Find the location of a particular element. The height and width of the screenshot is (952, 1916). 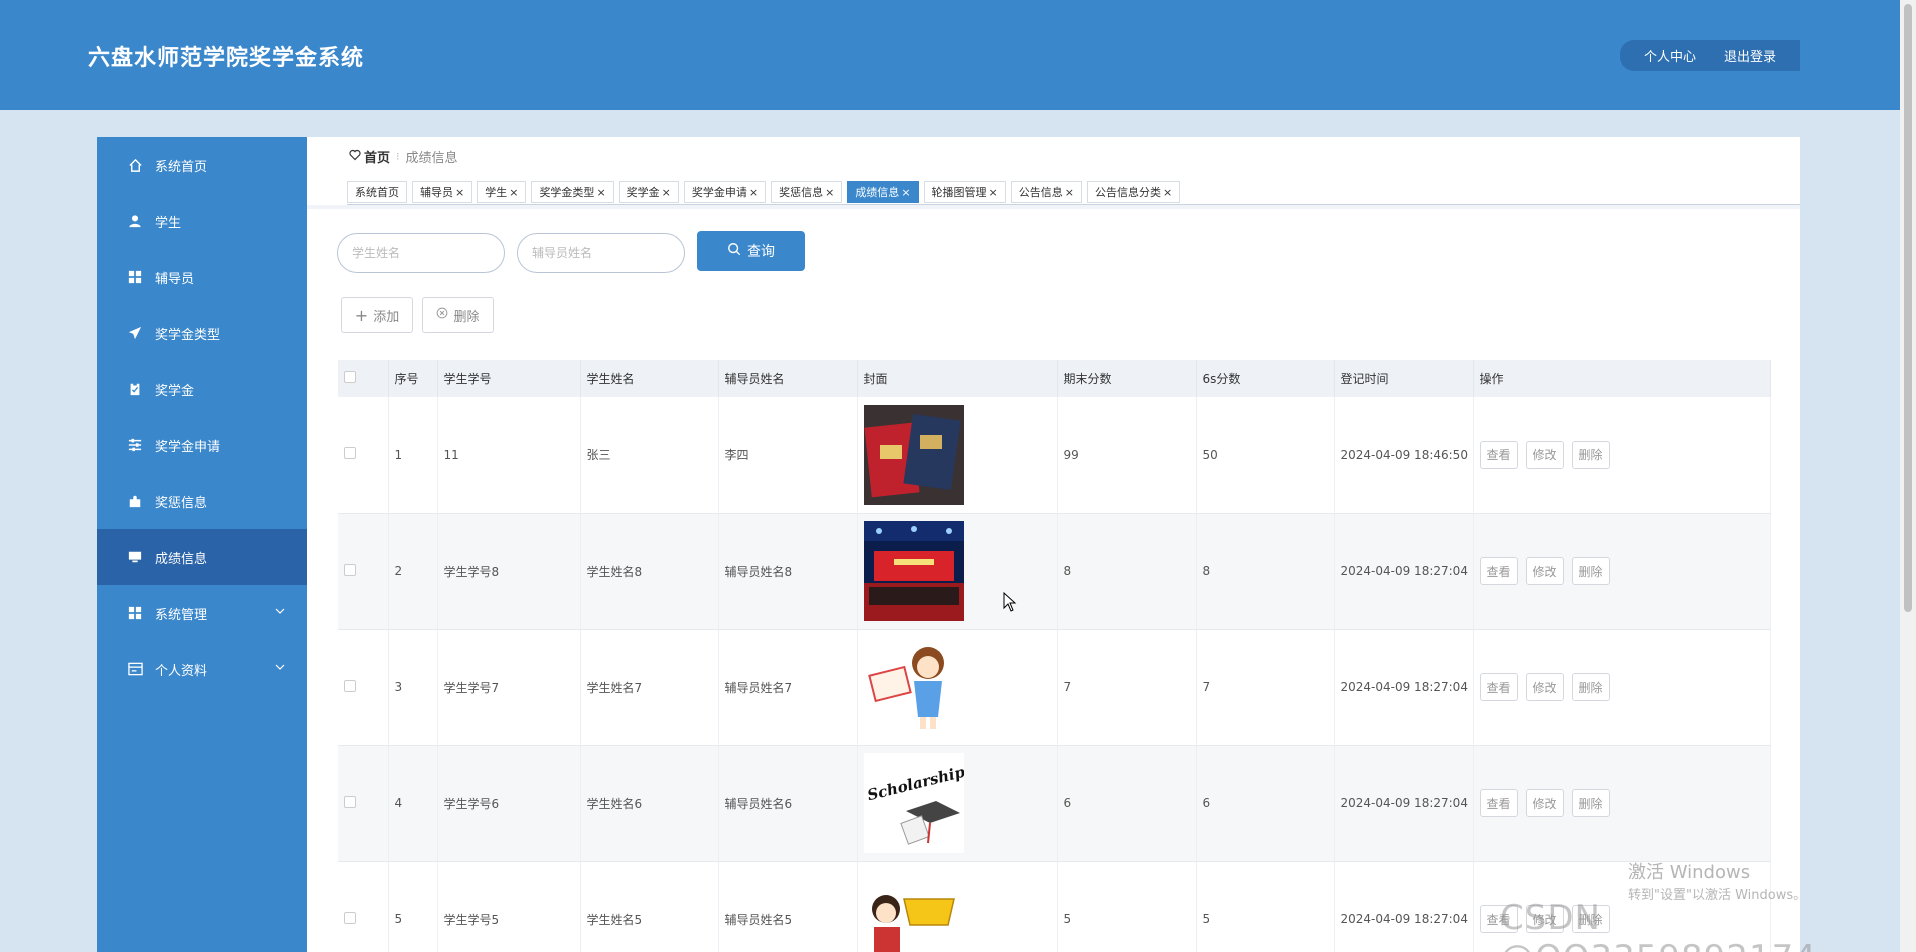

logout-link: 退出登录 is located at coordinates (1750, 55).